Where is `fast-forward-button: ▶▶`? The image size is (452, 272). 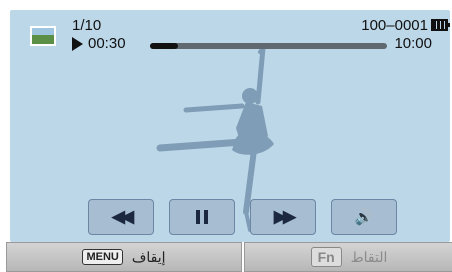
fast-forward-button: ▶▶ is located at coordinates (283, 217).